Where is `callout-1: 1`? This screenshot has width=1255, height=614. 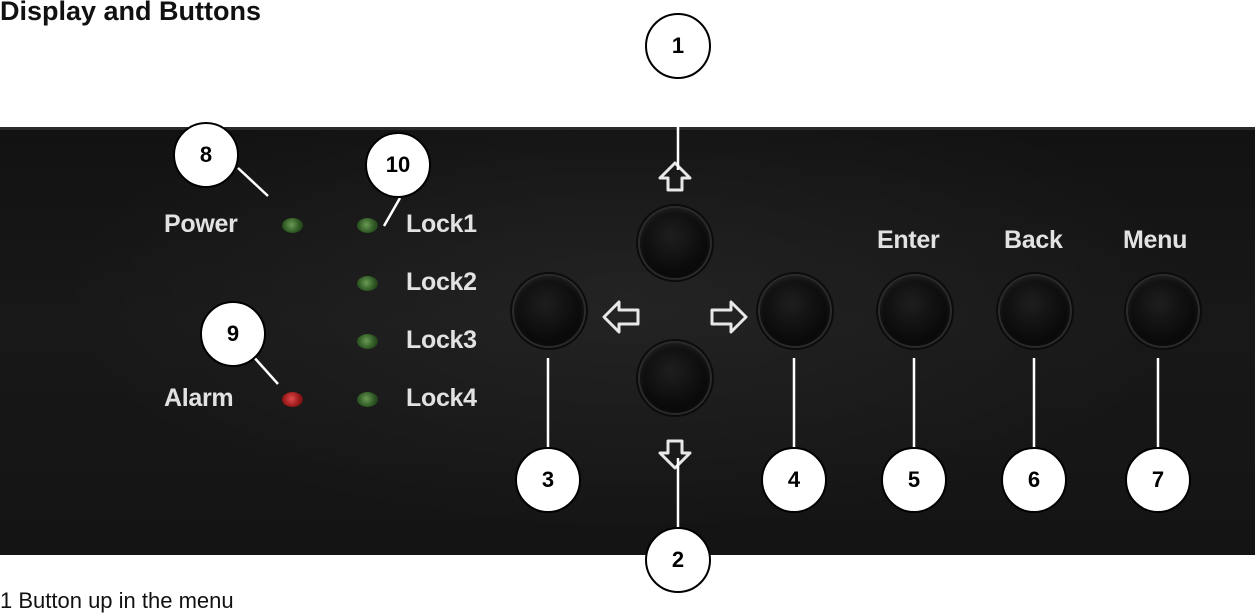
callout-1: 1 is located at coordinates (678, 46).